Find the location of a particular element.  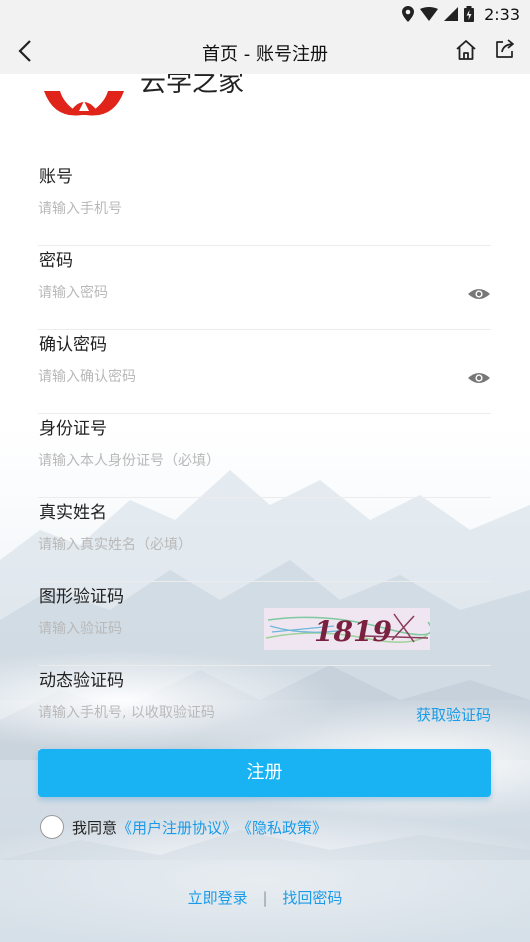

status-time: 2:33 is located at coordinates (502, 14).